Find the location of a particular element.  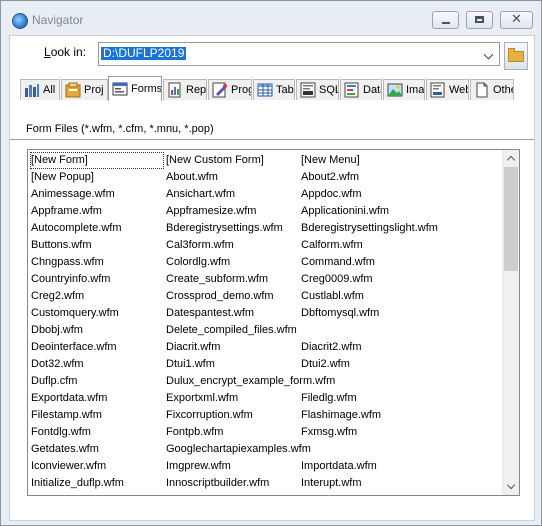

all-icon is located at coordinates (32, 90).